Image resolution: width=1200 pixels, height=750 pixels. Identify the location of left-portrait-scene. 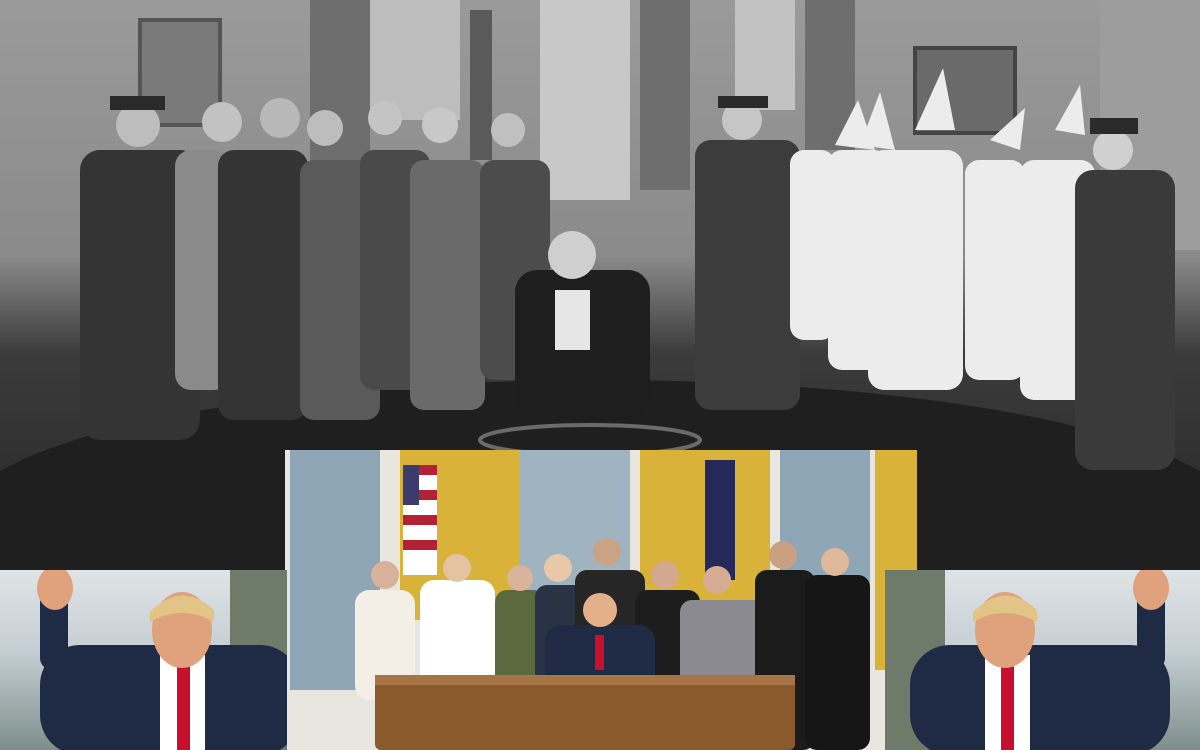
(162, 660).